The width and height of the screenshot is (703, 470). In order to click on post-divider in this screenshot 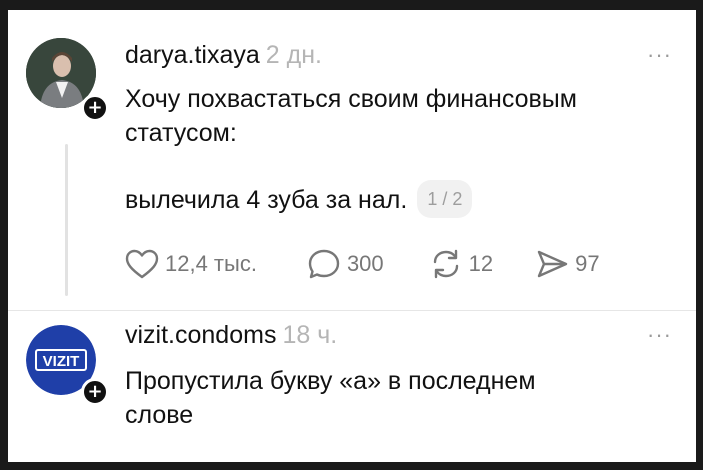, I will do `click(352, 310)`.